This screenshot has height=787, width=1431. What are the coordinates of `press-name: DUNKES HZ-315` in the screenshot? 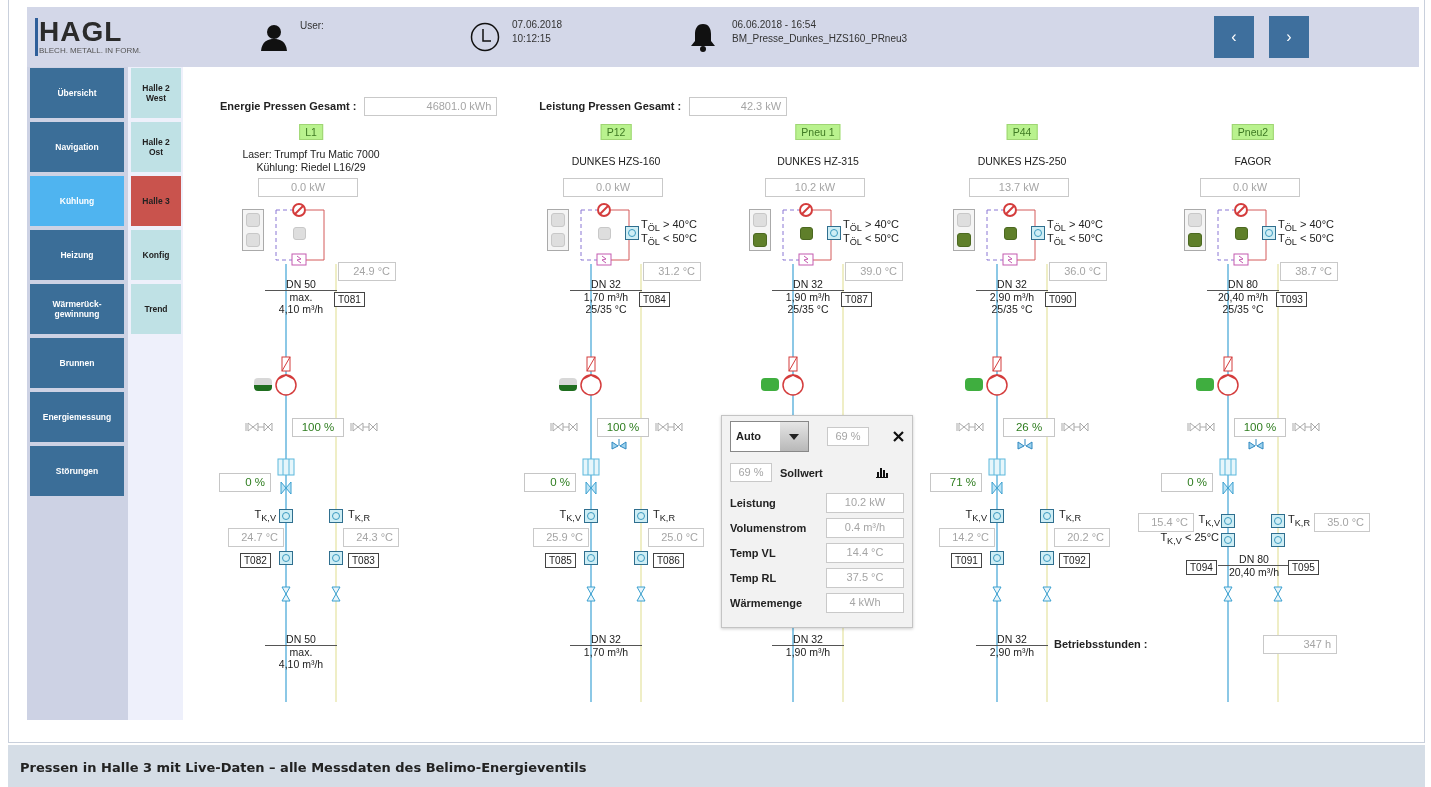 It's located at (818, 161).